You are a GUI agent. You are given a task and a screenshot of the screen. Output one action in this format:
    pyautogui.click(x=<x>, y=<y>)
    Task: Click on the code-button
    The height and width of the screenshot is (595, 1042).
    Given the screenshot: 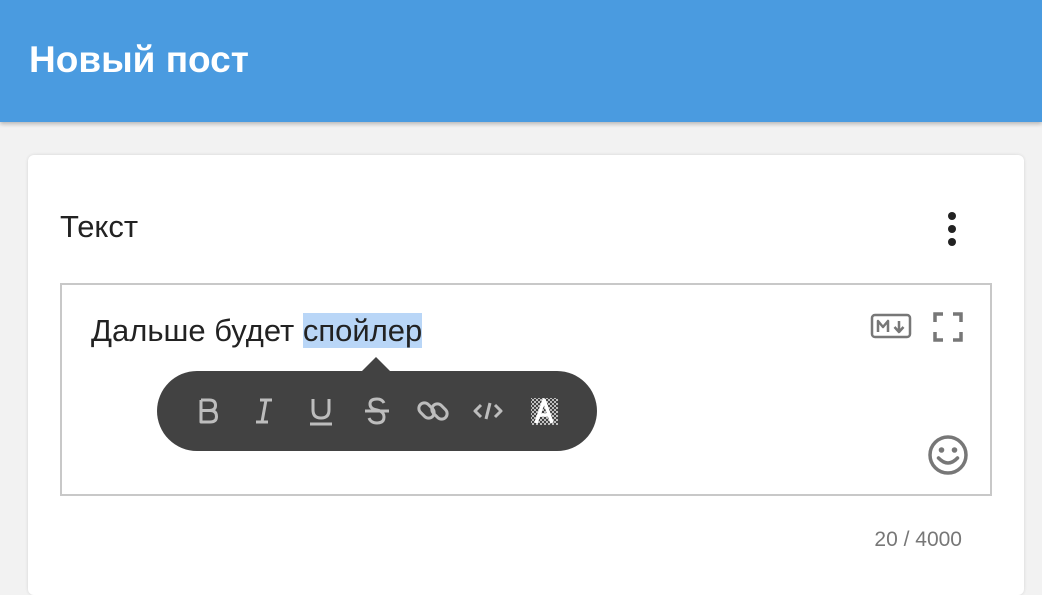 What is the action you would take?
    pyautogui.click(x=488, y=411)
    